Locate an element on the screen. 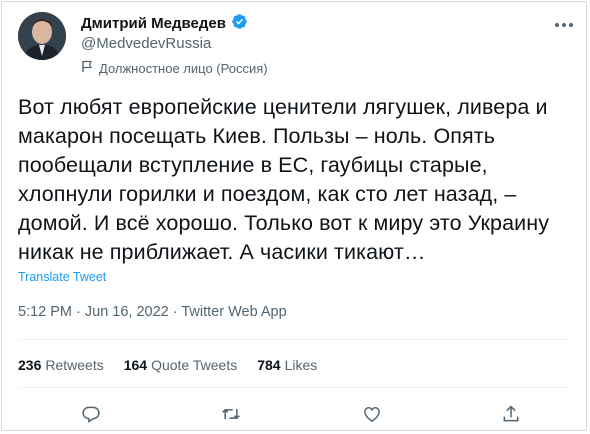  more-options-icon is located at coordinates (564, 25).